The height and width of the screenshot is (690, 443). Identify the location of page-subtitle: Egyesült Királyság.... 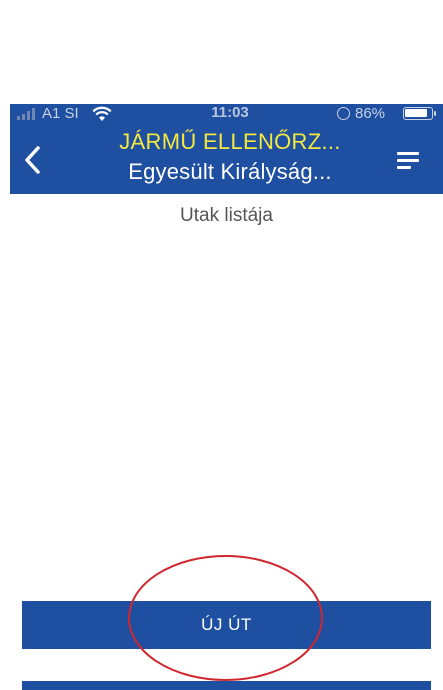
(230, 171).